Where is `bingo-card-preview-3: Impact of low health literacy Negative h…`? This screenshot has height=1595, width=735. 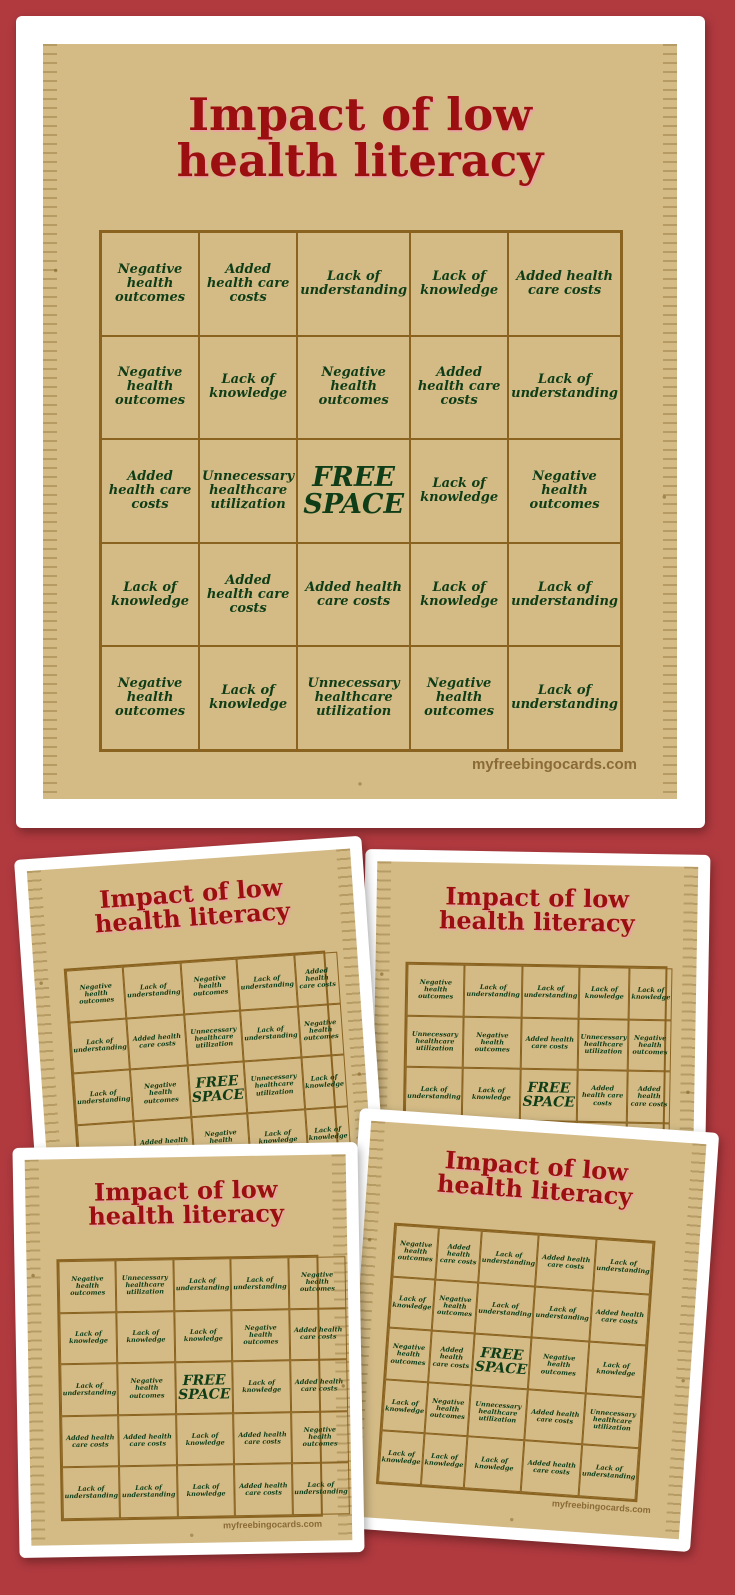 bingo-card-preview-3: Impact of low health literacy Negative h… is located at coordinates (188, 1350).